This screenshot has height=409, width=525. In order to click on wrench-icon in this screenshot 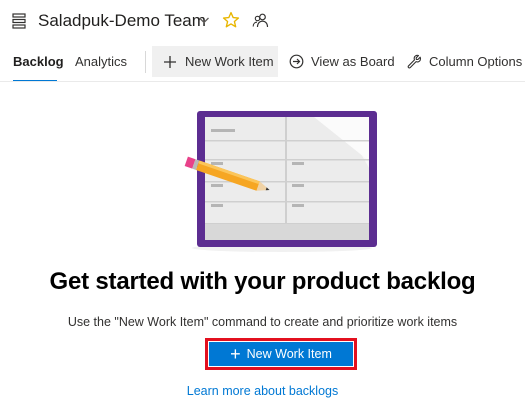, I will do `click(414, 61)`.